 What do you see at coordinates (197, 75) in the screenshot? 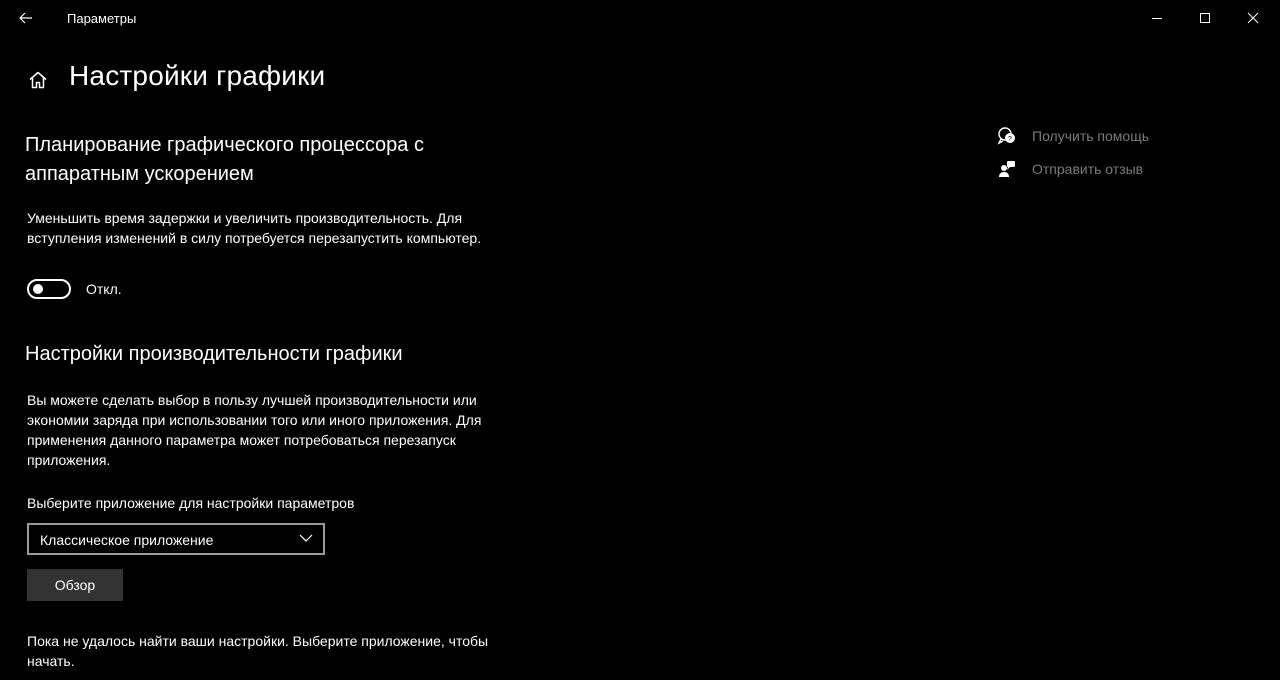
I see `page-title: Настройки графики` at bounding box center [197, 75].